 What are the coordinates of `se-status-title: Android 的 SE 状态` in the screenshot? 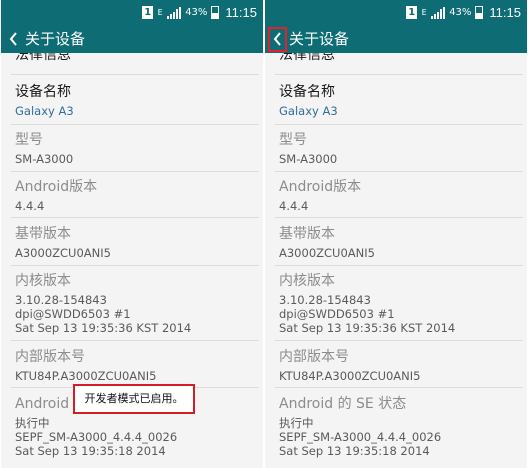 It's located at (343, 404).